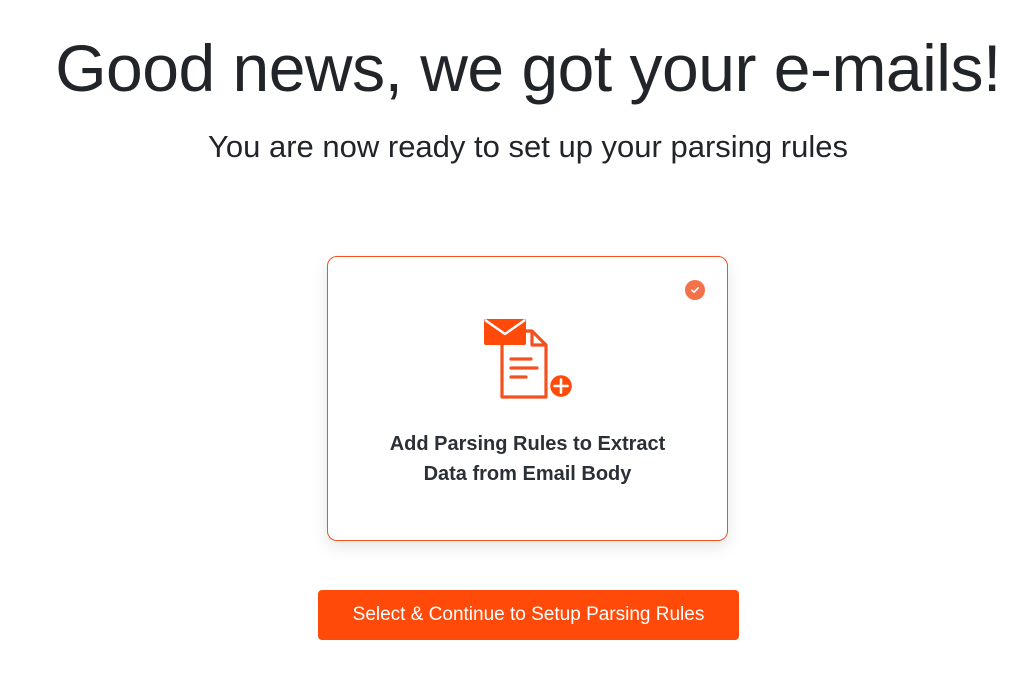 The height and width of the screenshot is (688, 1024). I want to click on check-circle-icon, so click(695, 290).